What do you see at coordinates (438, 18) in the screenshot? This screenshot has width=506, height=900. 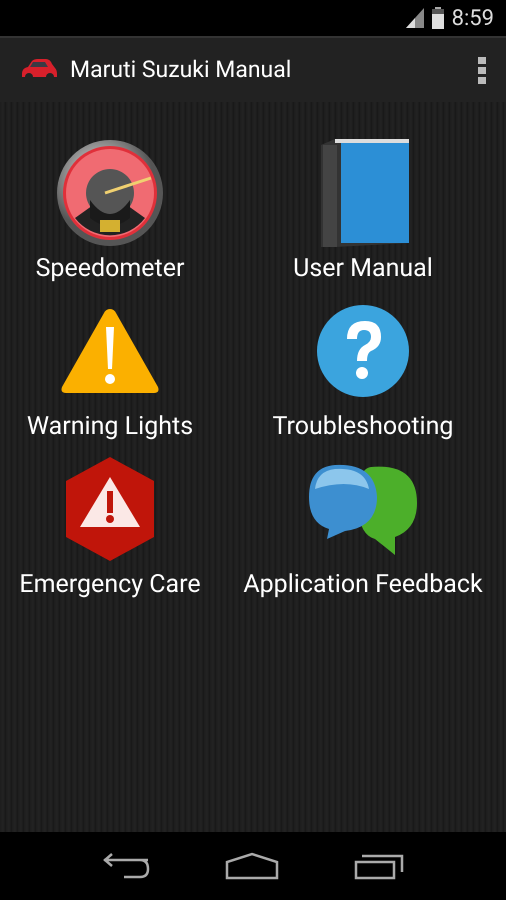 I see `battery-icon` at bounding box center [438, 18].